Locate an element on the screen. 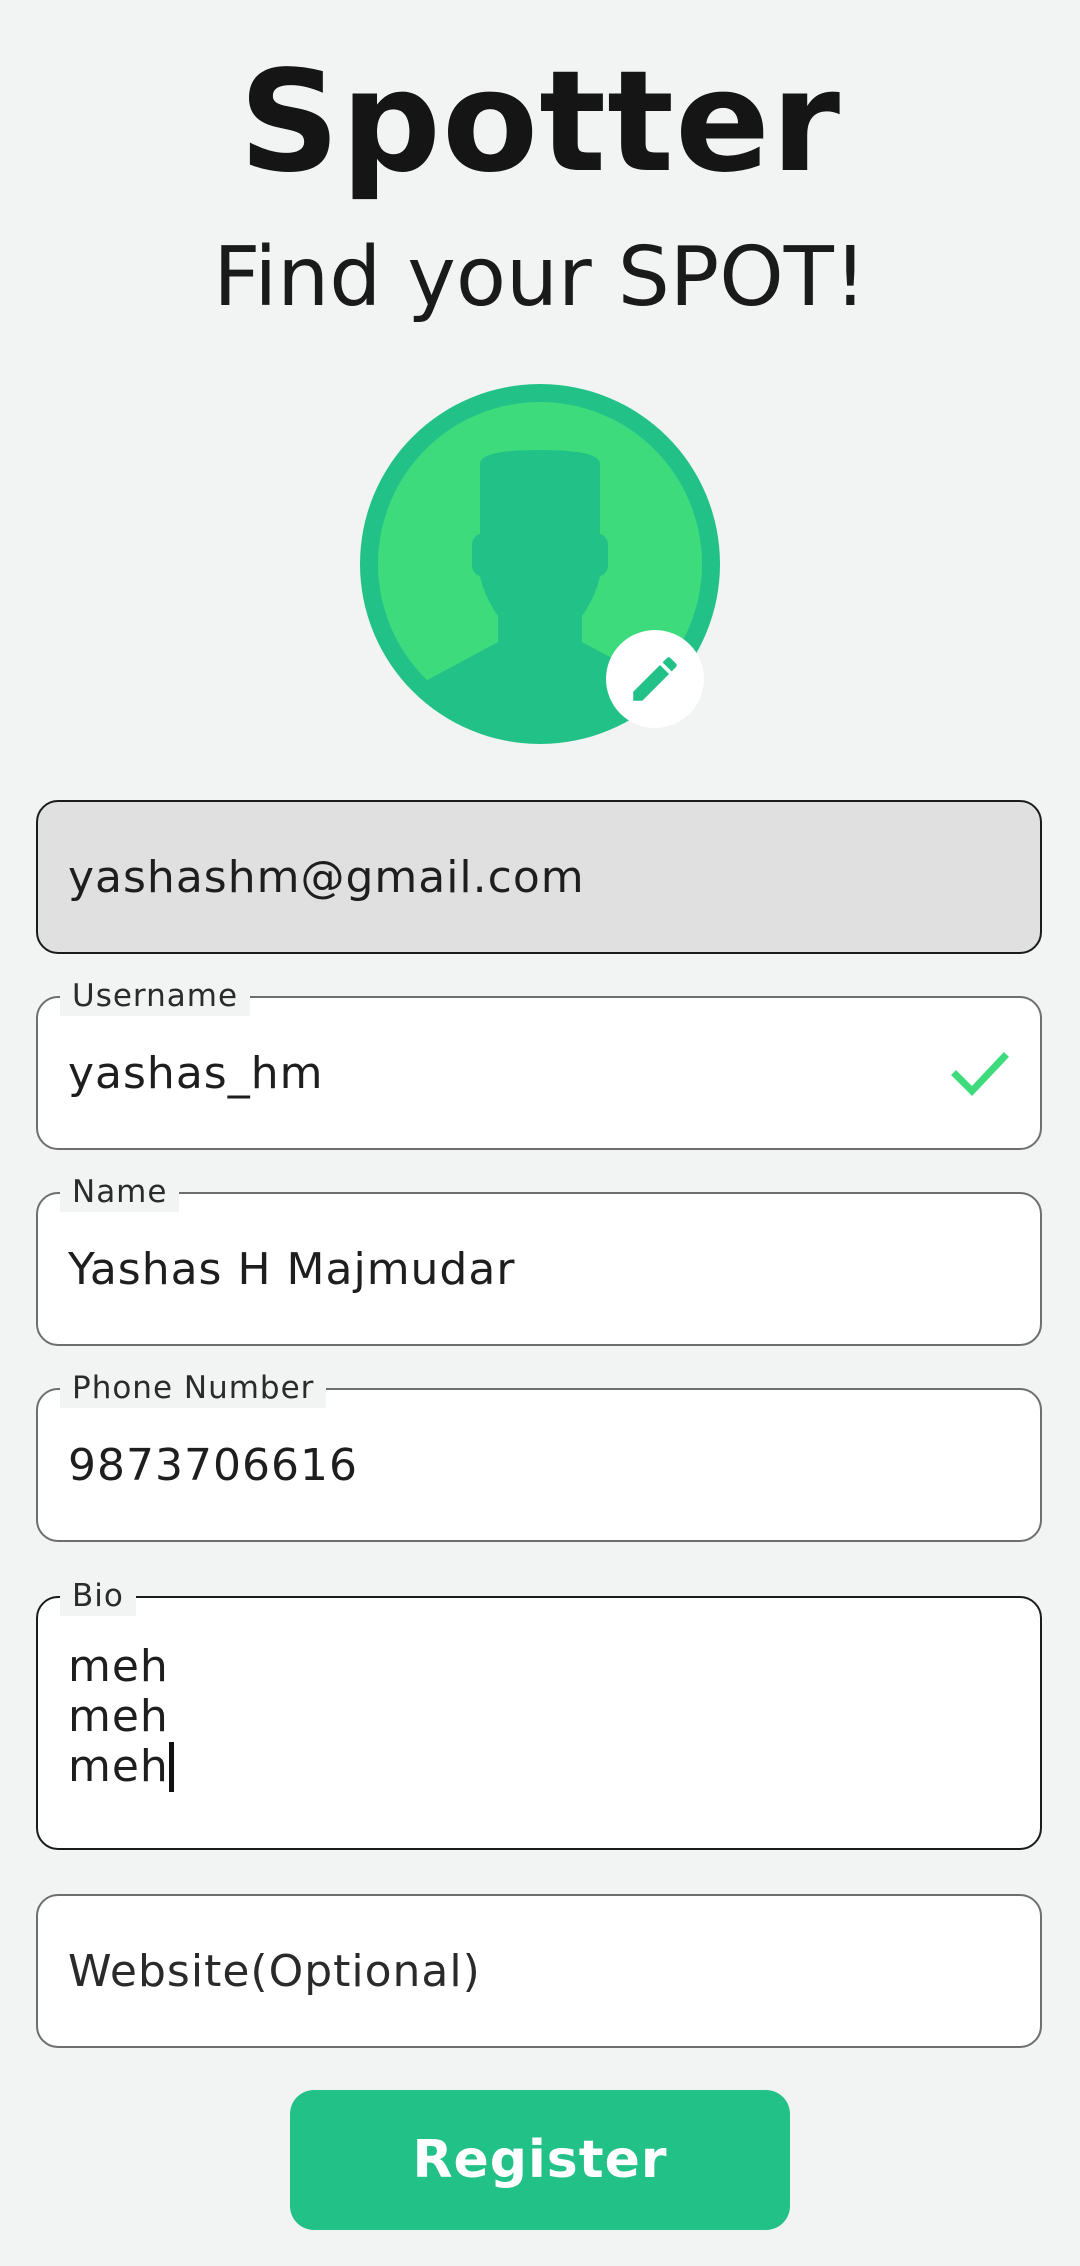 The image size is (1080, 2266). edit-avatar-button is located at coordinates (655, 679).